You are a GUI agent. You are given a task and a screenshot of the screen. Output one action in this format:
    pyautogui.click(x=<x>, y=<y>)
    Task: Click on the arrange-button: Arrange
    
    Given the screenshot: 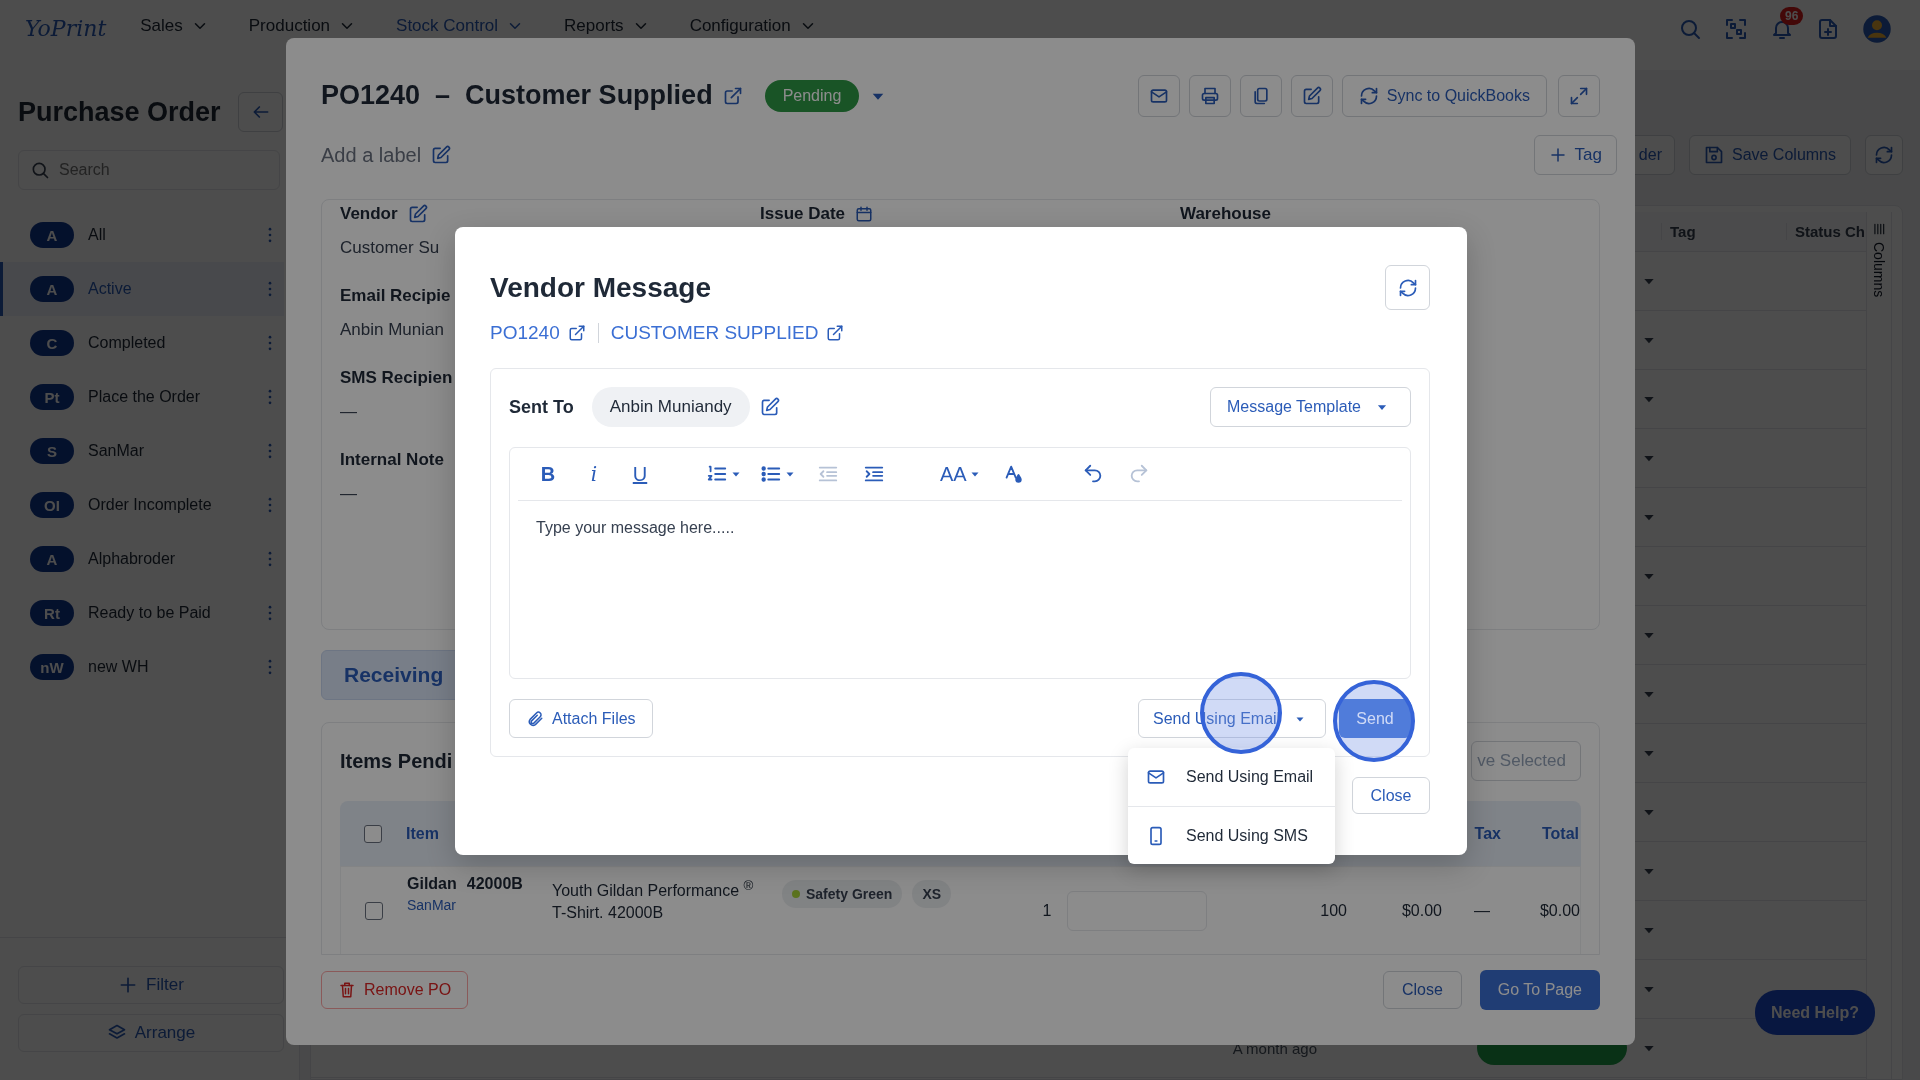 What is the action you would take?
    pyautogui.click(x=151, y=1033)
    